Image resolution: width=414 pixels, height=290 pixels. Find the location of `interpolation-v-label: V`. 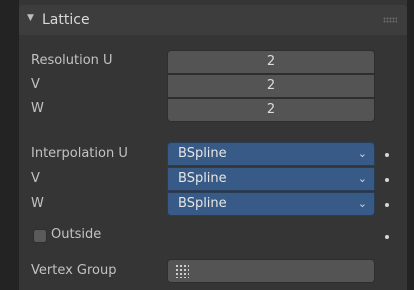

interpolation-v-label: V is located at coordinates (35, 178).